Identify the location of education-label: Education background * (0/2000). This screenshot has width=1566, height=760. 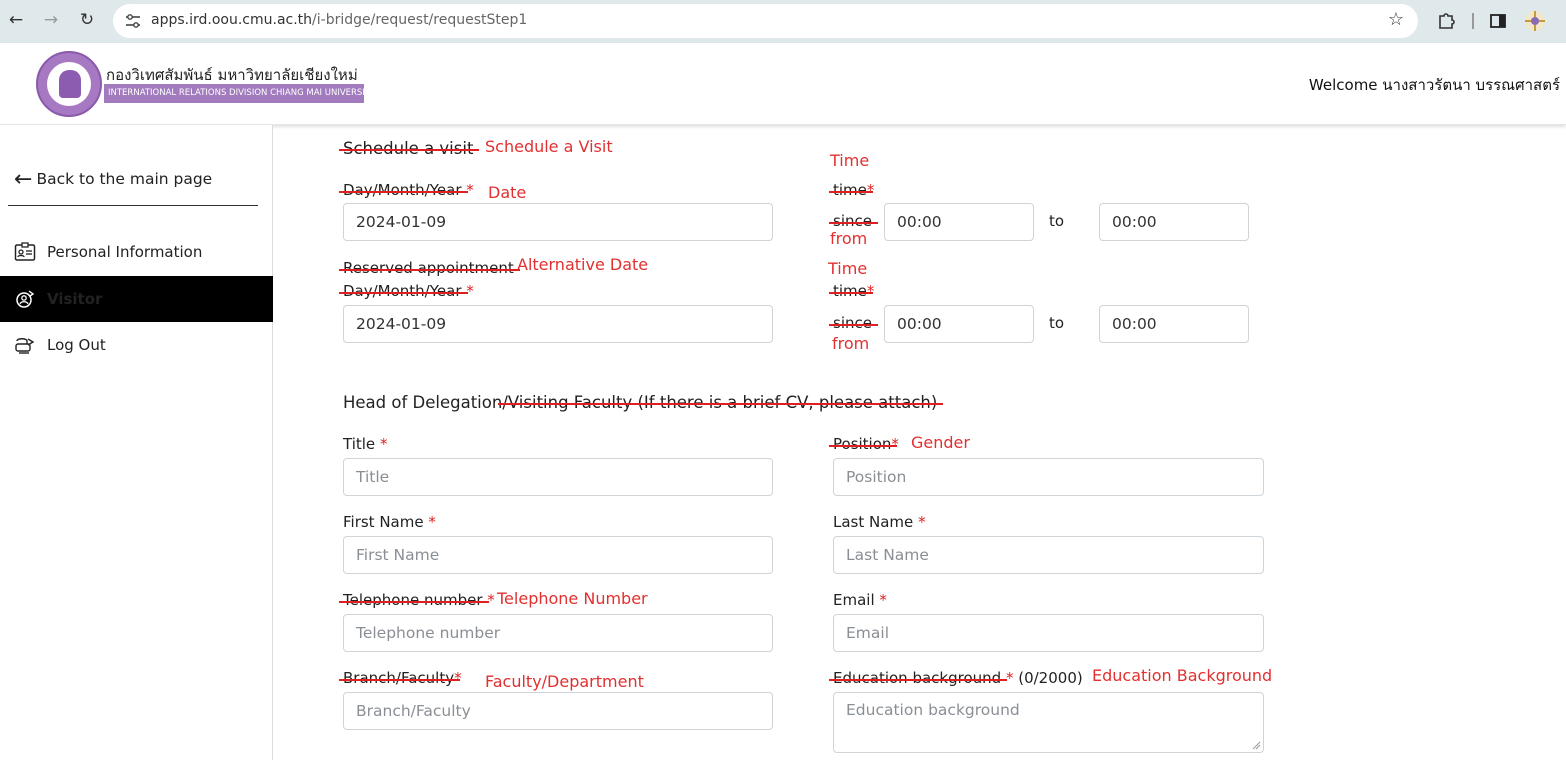
(955, 678).